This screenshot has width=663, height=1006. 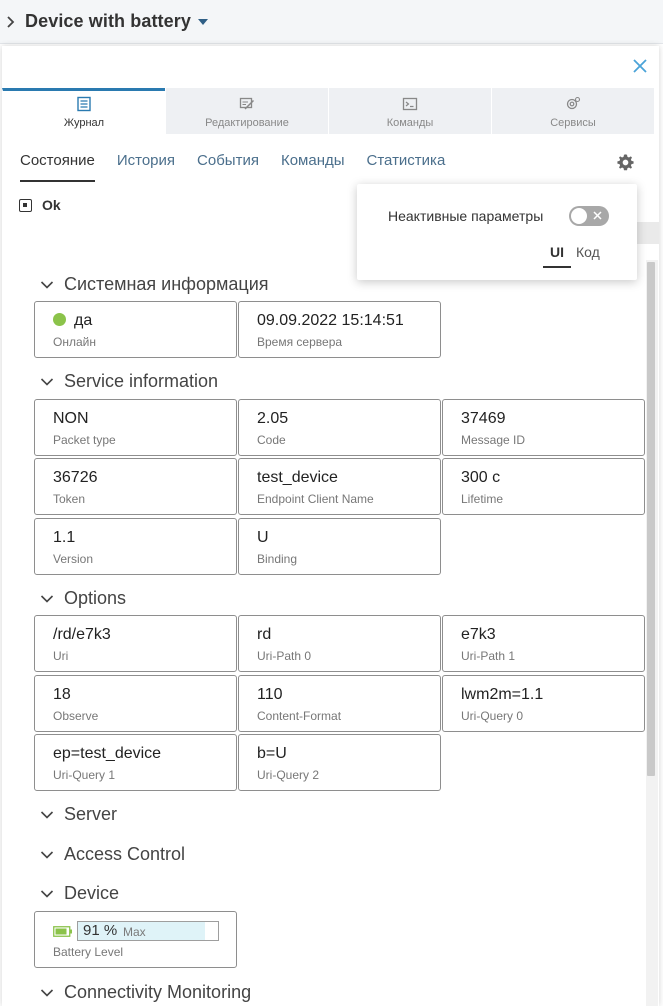 I want to click on battery-level-bar: 91 % Max, so click(x=148, y=931).